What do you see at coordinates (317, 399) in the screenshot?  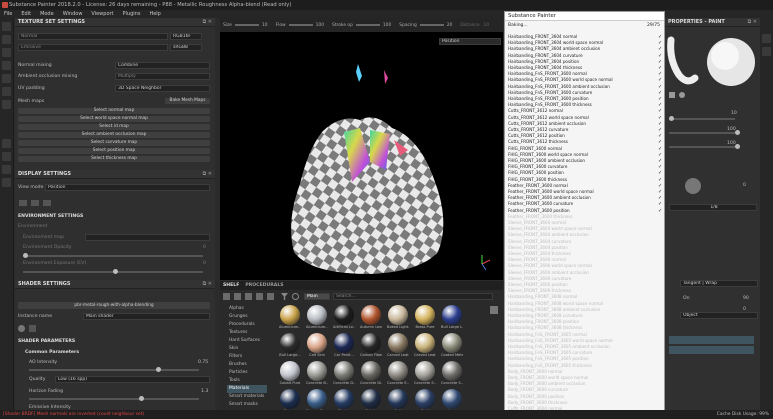 I see `material-thumbnail: Copper Pure` at bounding box center [317, 399].